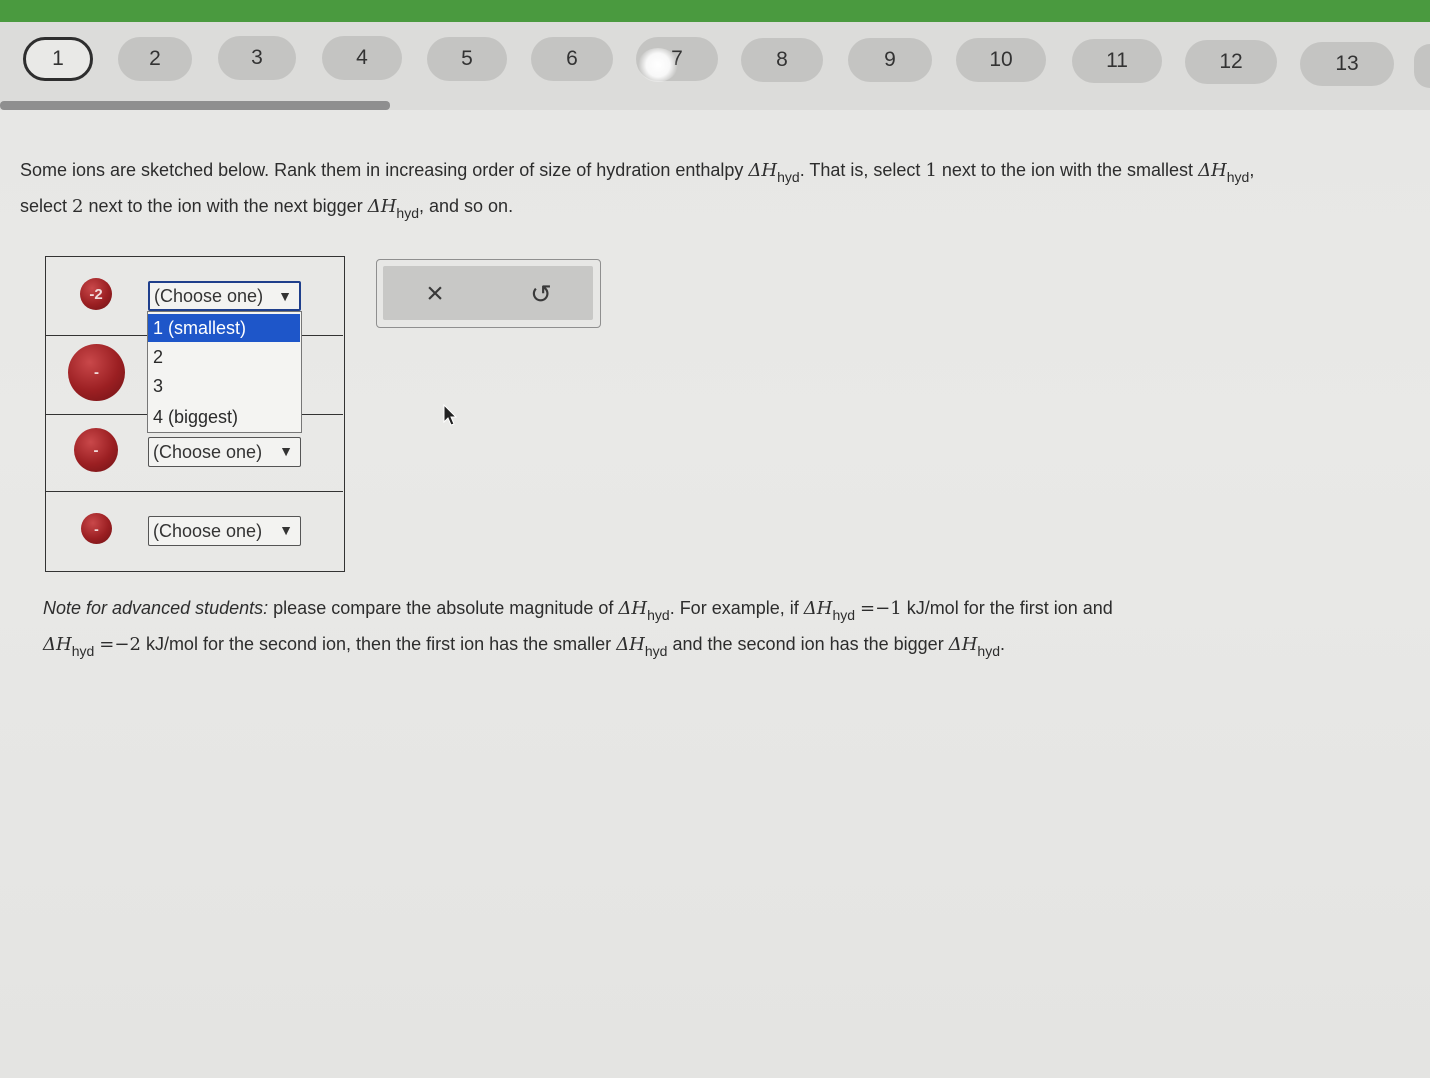 The width and height of the screenshot is (1430, 1078). I want to click on progress-bar, so click(195, 105).